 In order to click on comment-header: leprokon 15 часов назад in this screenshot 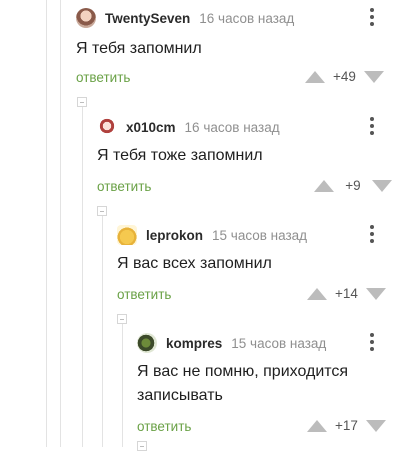, I will do `click(212, 235)`.